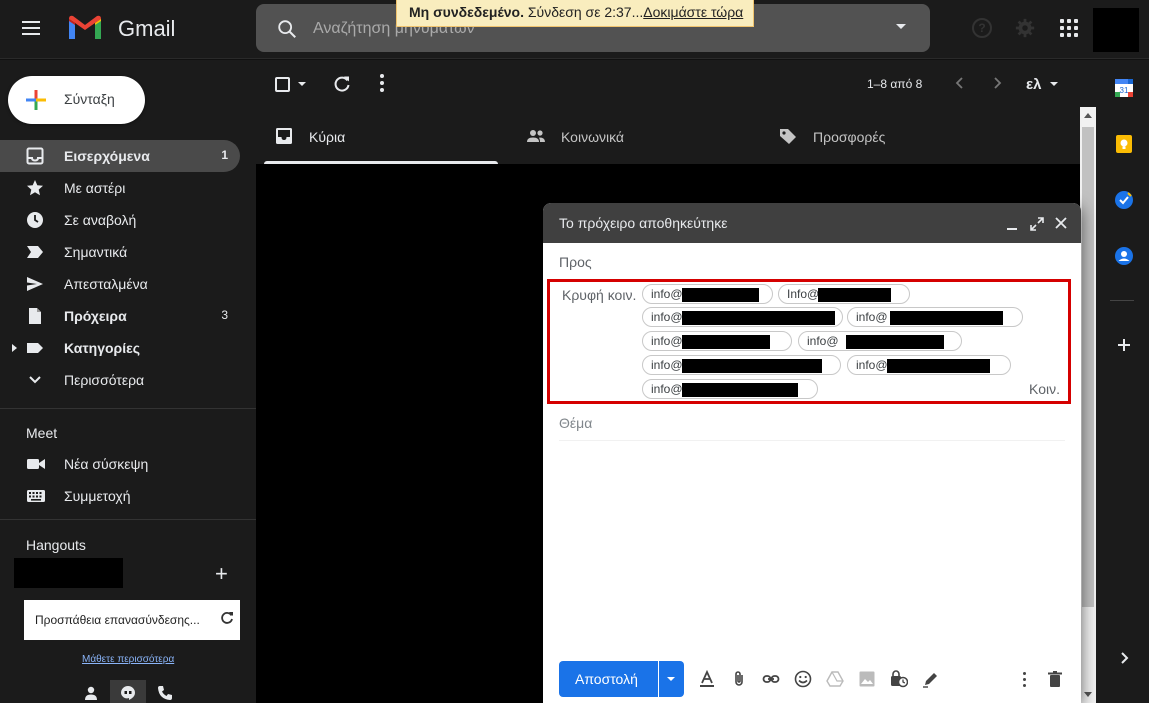 The height and width of the screenshot is (703, 1149). Describe the element at coordinates (835, 679) in the screenshot. I see `google-drive-icon` at that location.